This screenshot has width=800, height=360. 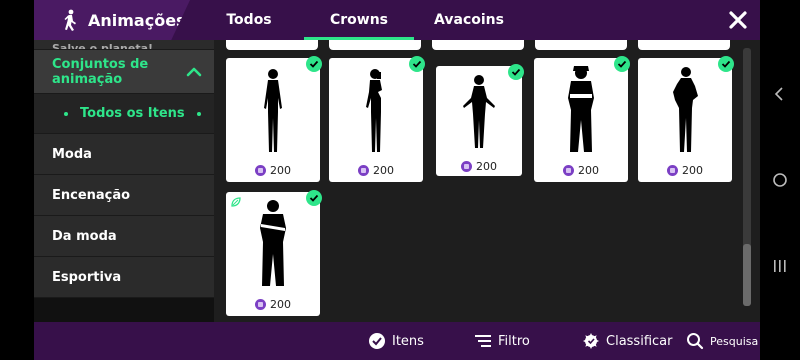 What do you see at coordinates (70, 20) in the screenshot?
I see `walking-person-icon` at bounding box center [70, 20].